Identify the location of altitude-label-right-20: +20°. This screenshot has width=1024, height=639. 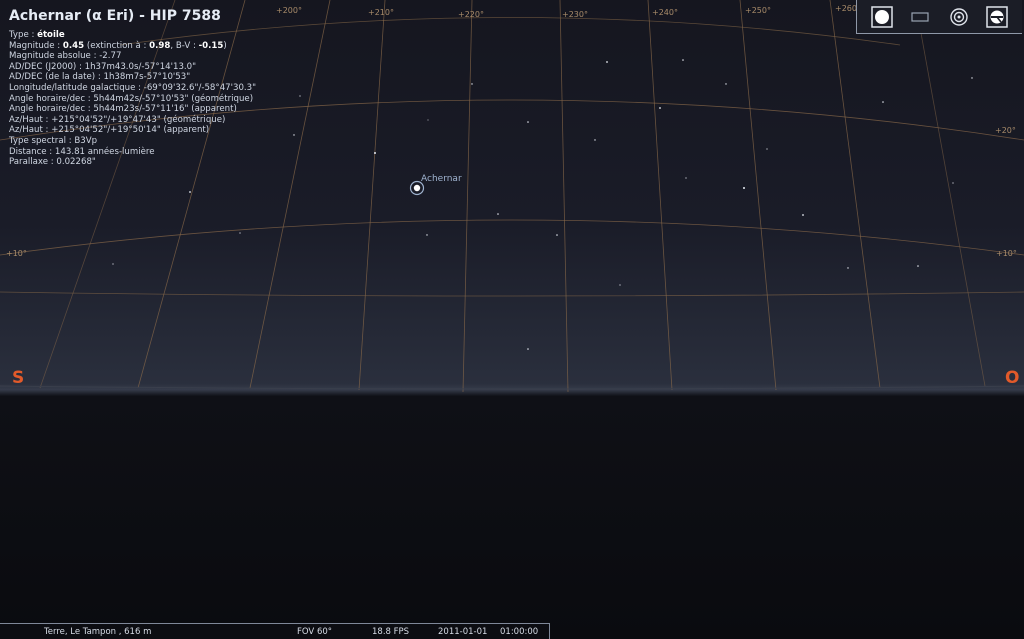
(1005, 130).